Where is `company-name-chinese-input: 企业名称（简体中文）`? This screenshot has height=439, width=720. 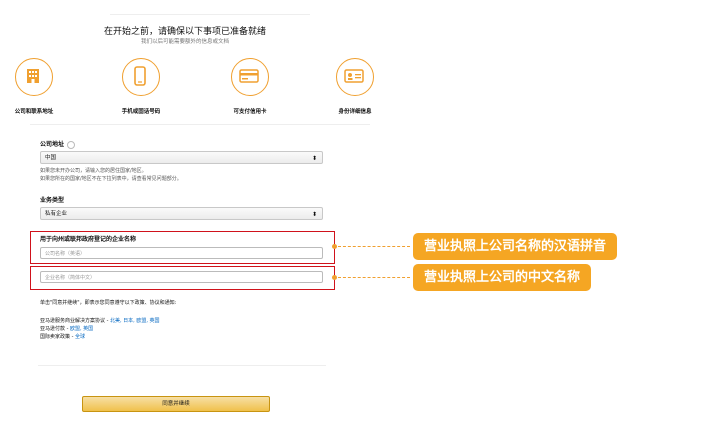
company-name-chinese-input: 企业名称（简体中文） is located at coordinates (181, 277).